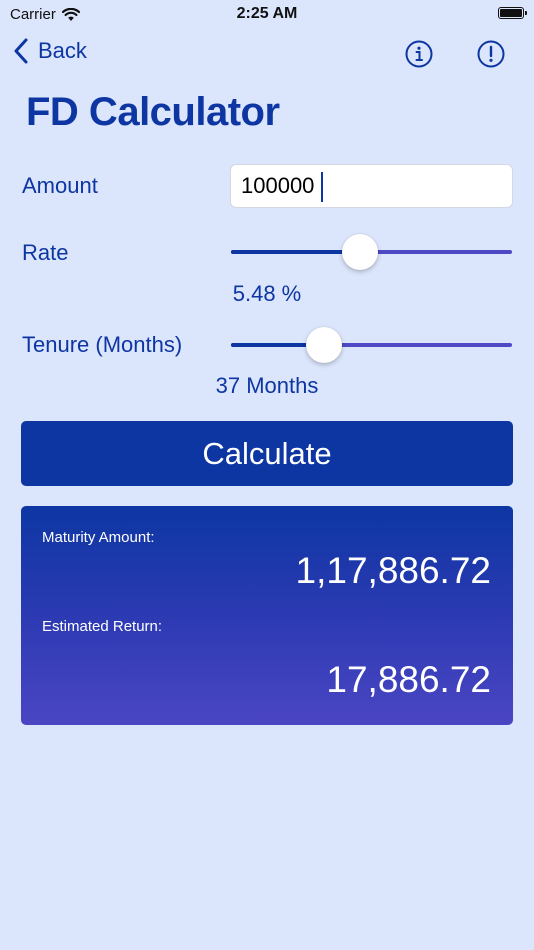 This screenshot has width=534, height=950. What do you see at coordinates (267, 56) in the screenshot?
I see `navigation-bar: Back` at bounding box center [267, 56].